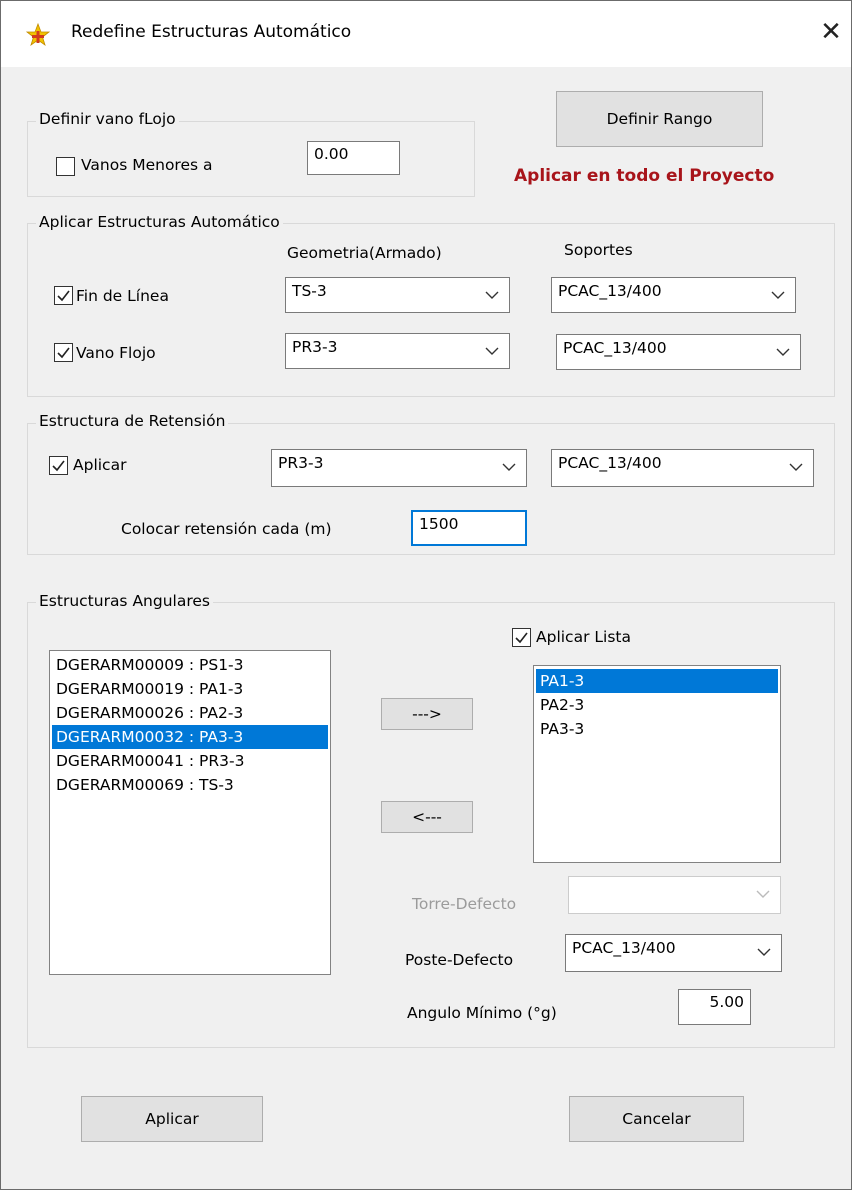 The width and height of the screenshot is (852, 1190). Describe the element at coordinates (615, 348) in the screenshot. I see `vano-flojo-soporte-value: PCAC_13/400` at that location.